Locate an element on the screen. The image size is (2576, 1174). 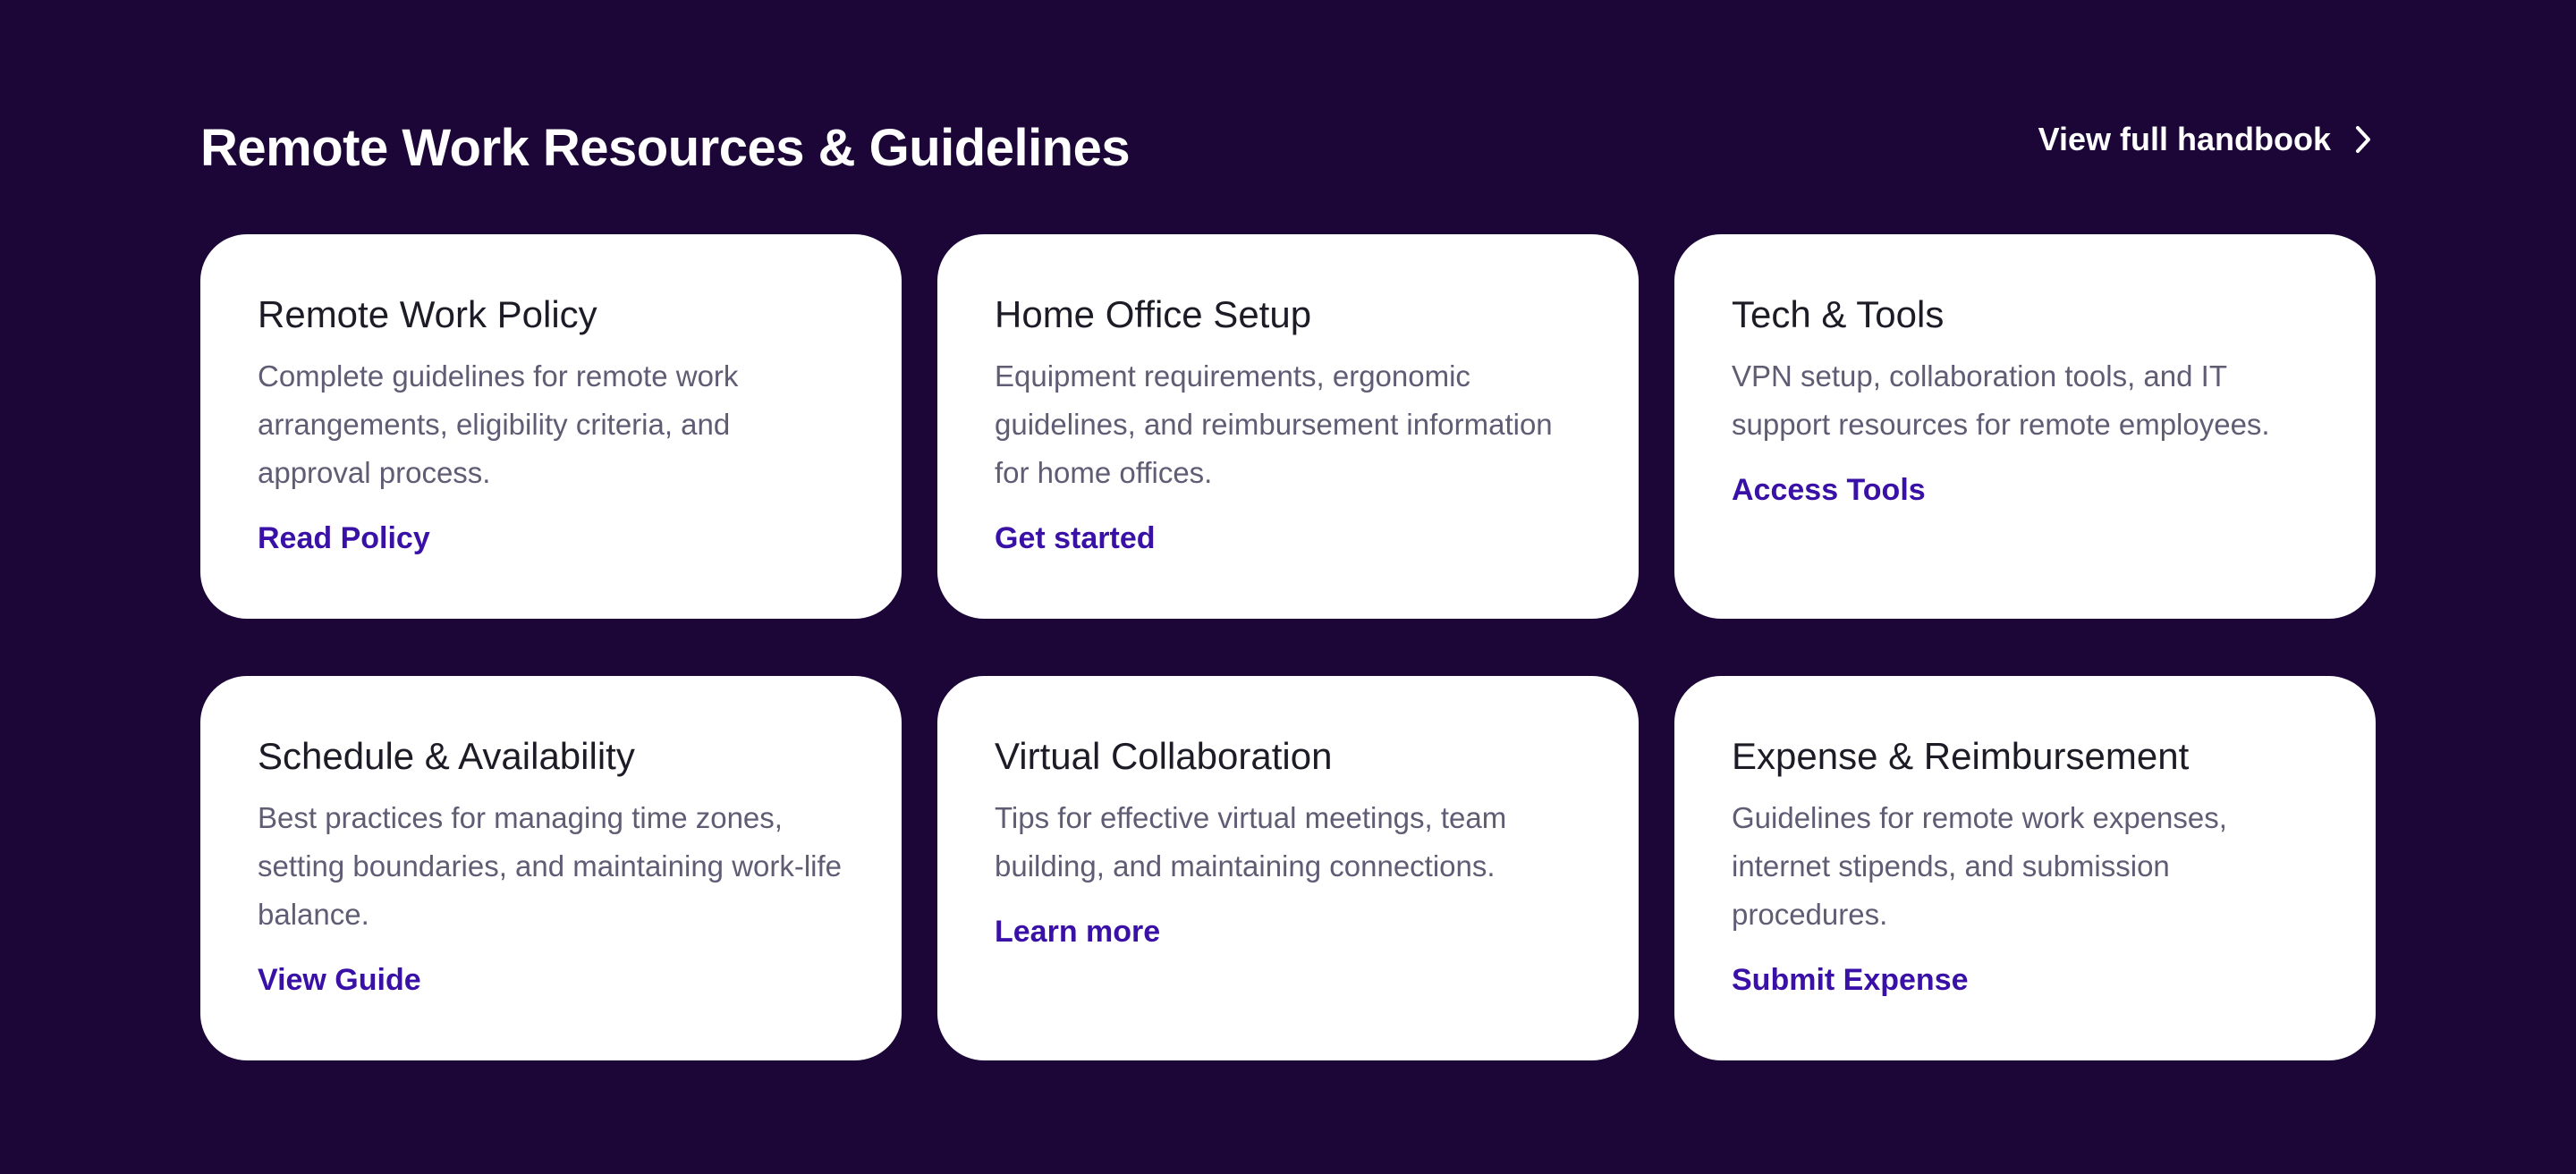
access-tools-link: Access Tools is located at coordinates (1829, 490).